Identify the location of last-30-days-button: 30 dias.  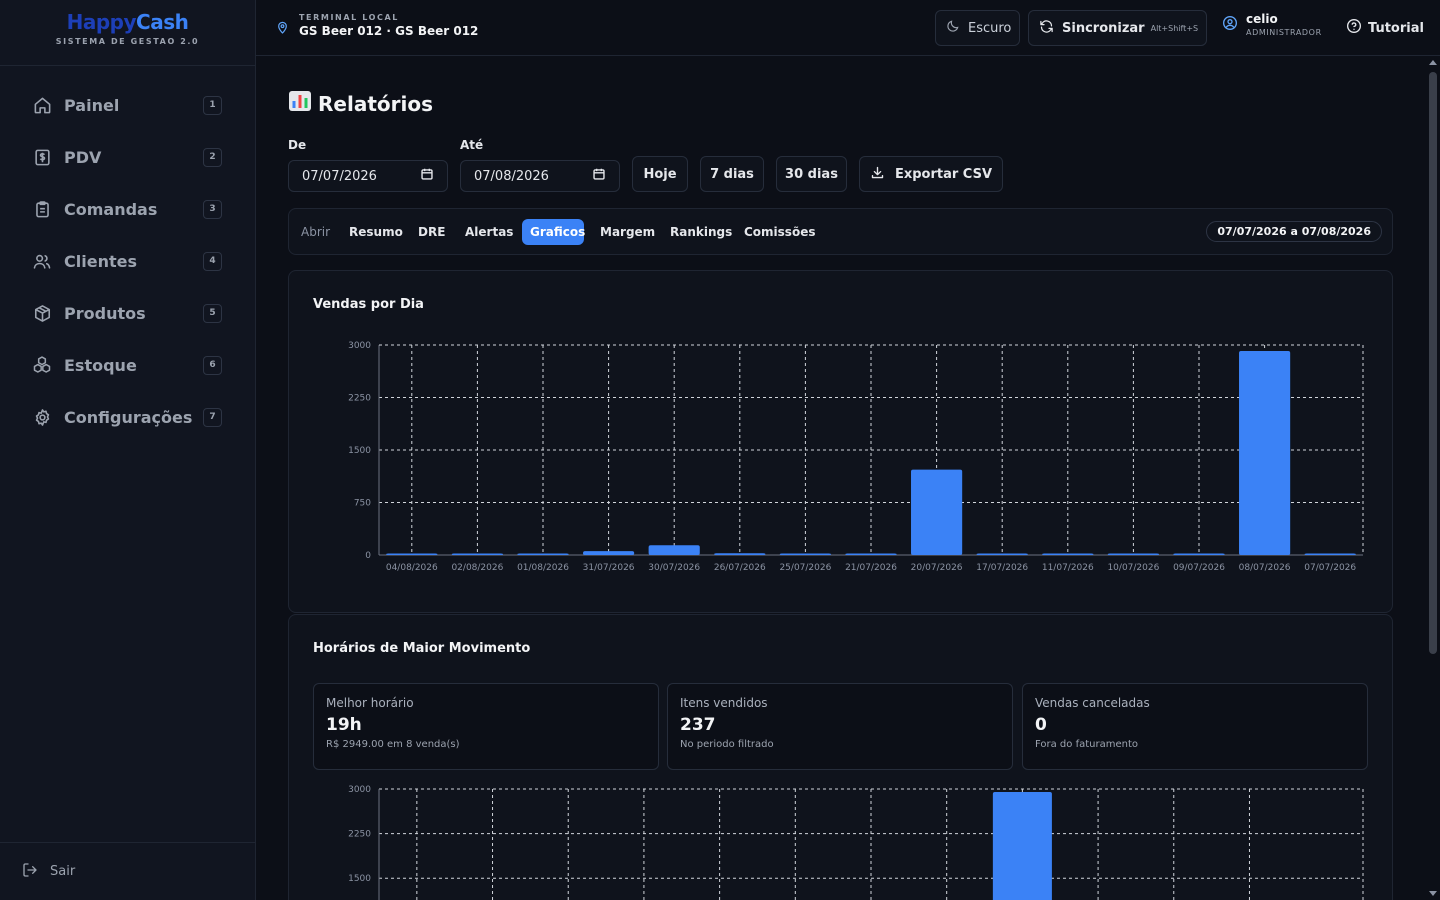
(811, 174).